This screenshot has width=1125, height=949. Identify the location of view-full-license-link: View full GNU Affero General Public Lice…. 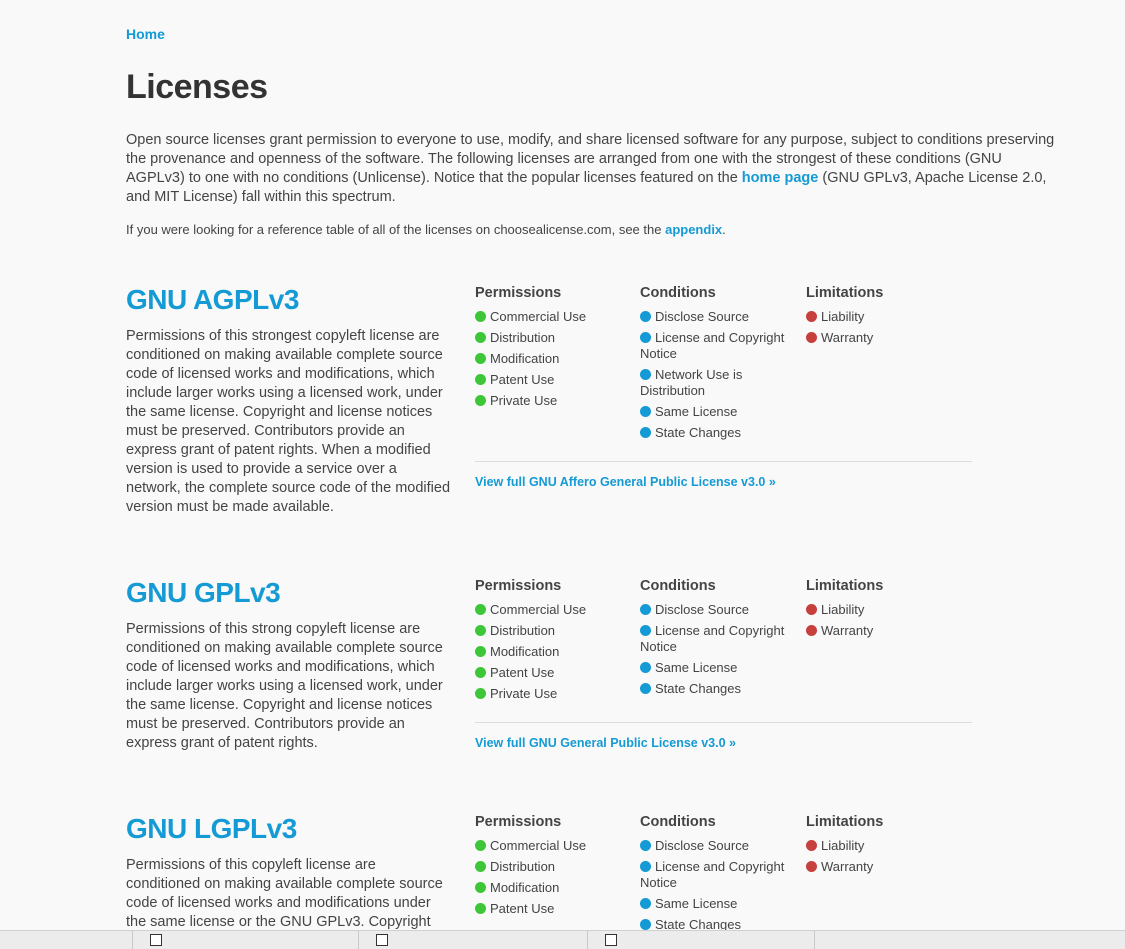
(625, 482).